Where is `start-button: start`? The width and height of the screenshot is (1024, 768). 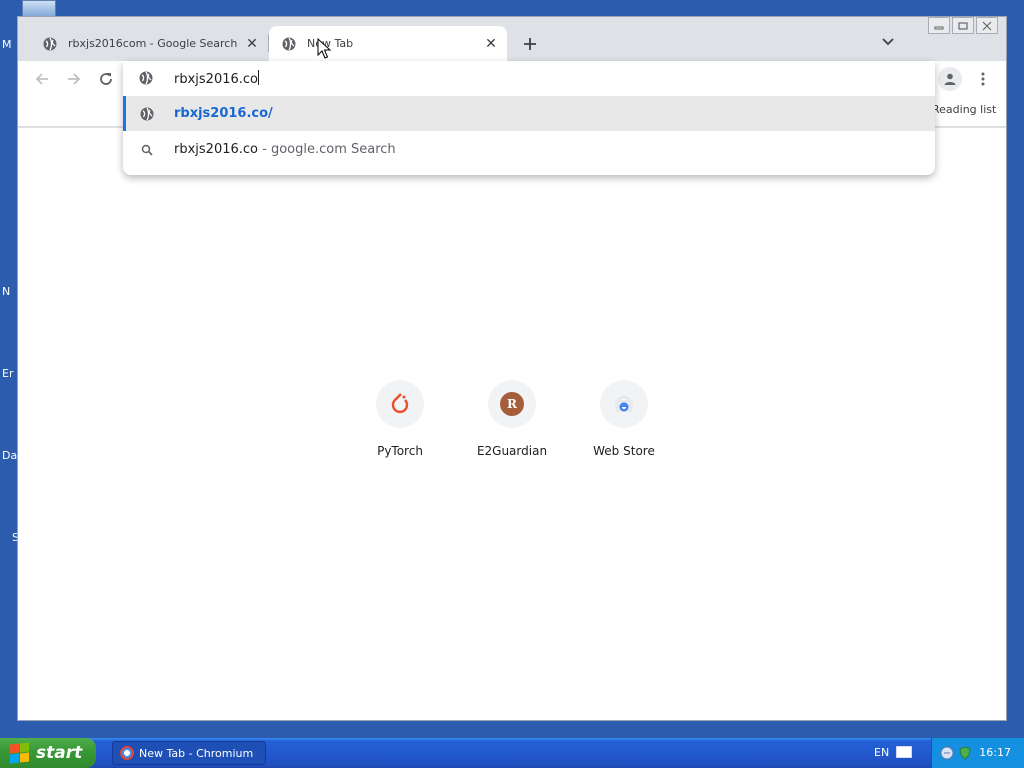
start-button: start is located at coordinates (48, 753).